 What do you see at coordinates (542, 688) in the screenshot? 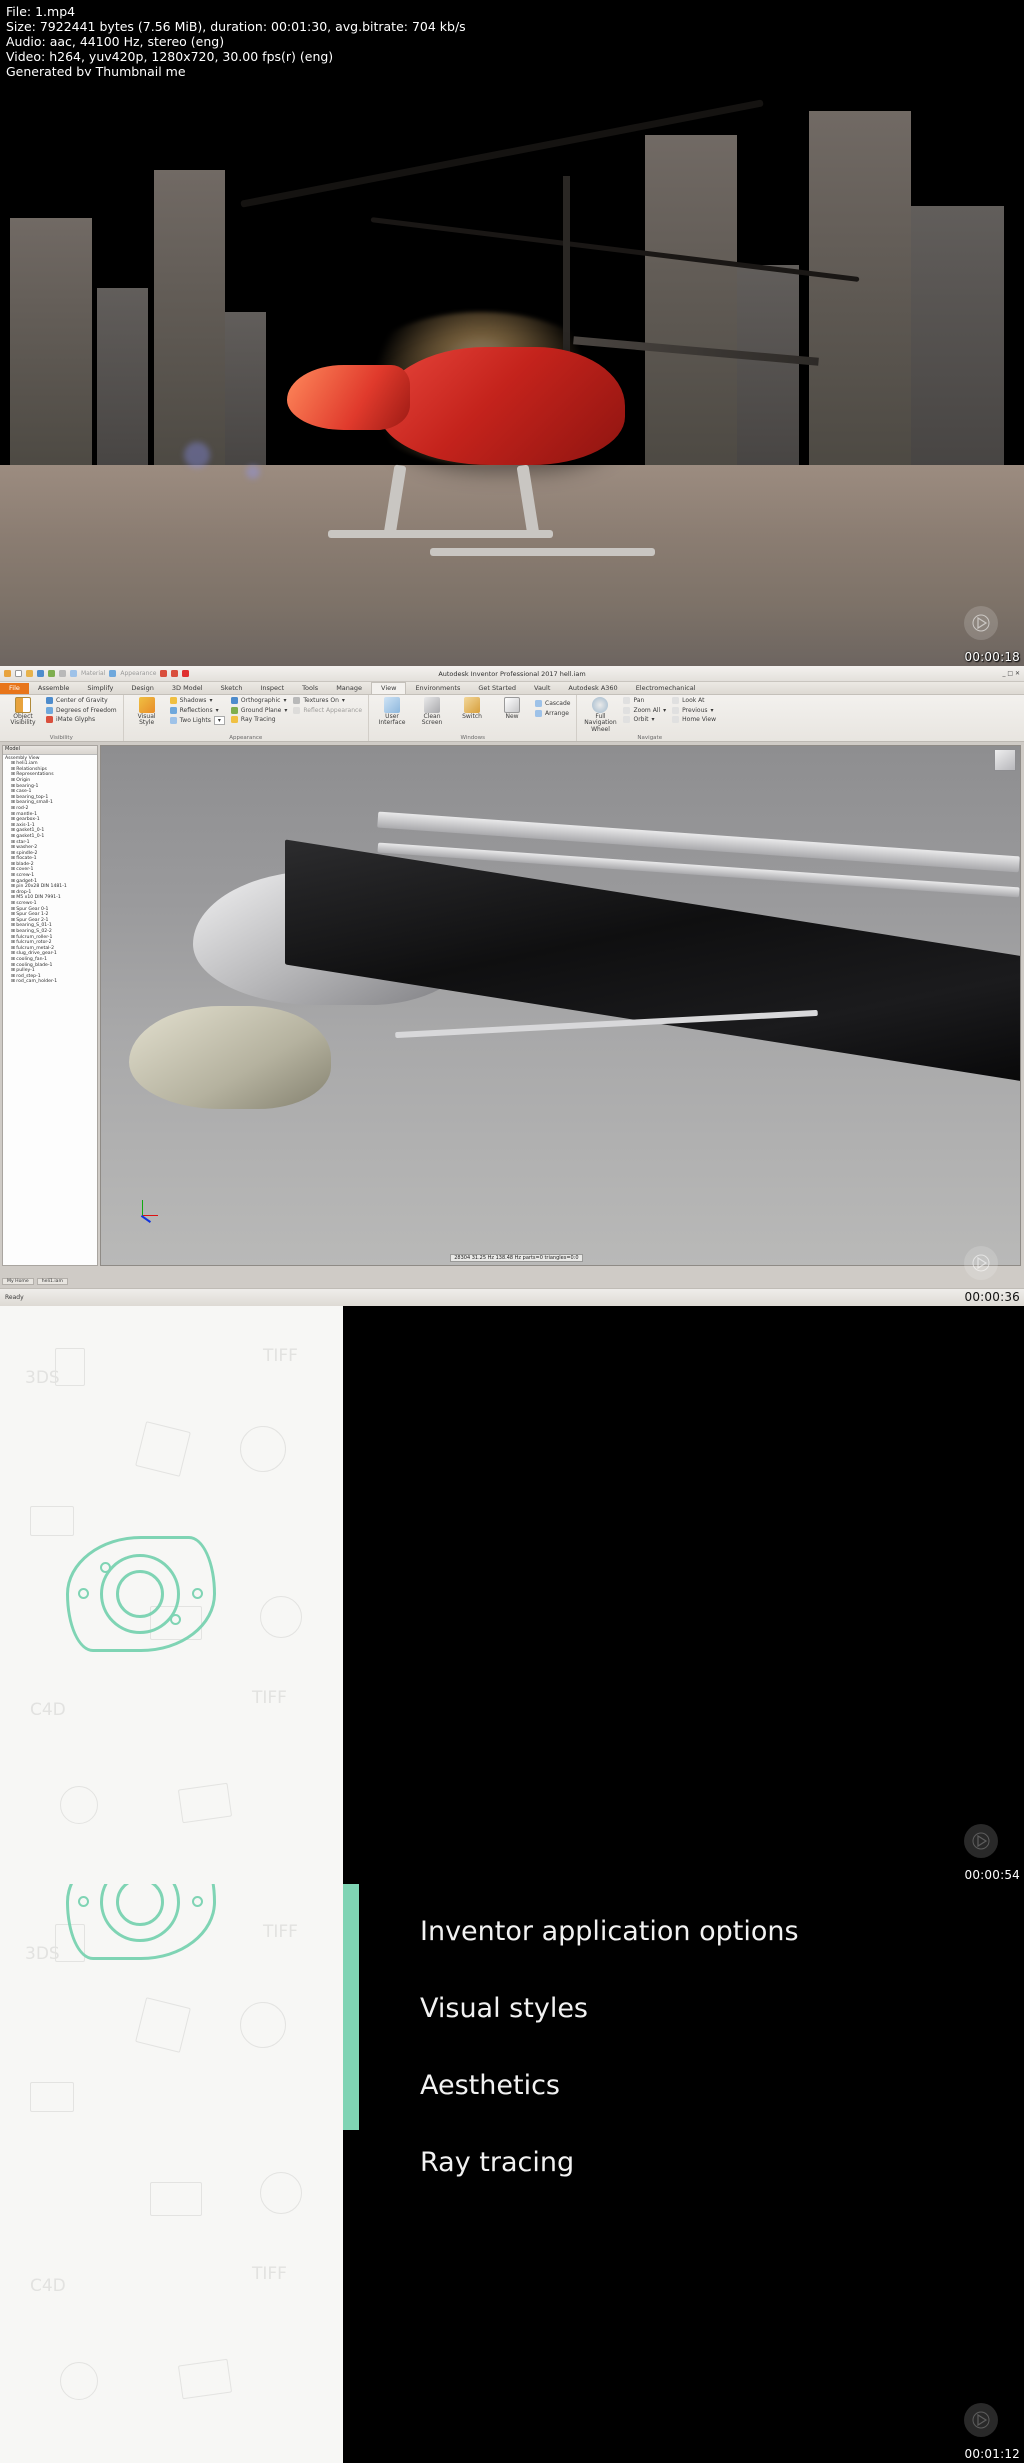
I see `tab-vault: Vault` at bounding box center [542, 688].